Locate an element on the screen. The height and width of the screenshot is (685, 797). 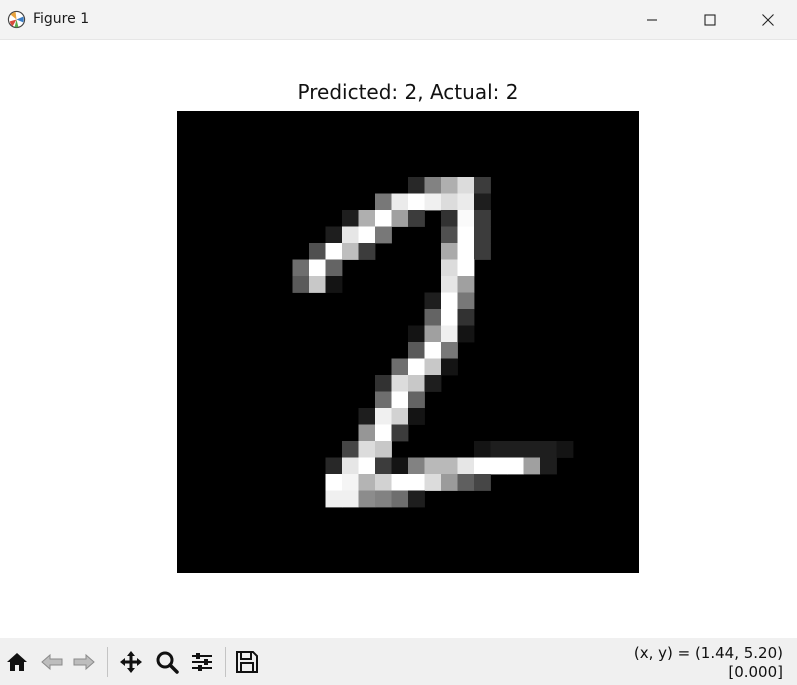
save-button is located at coordinates (247, 662).